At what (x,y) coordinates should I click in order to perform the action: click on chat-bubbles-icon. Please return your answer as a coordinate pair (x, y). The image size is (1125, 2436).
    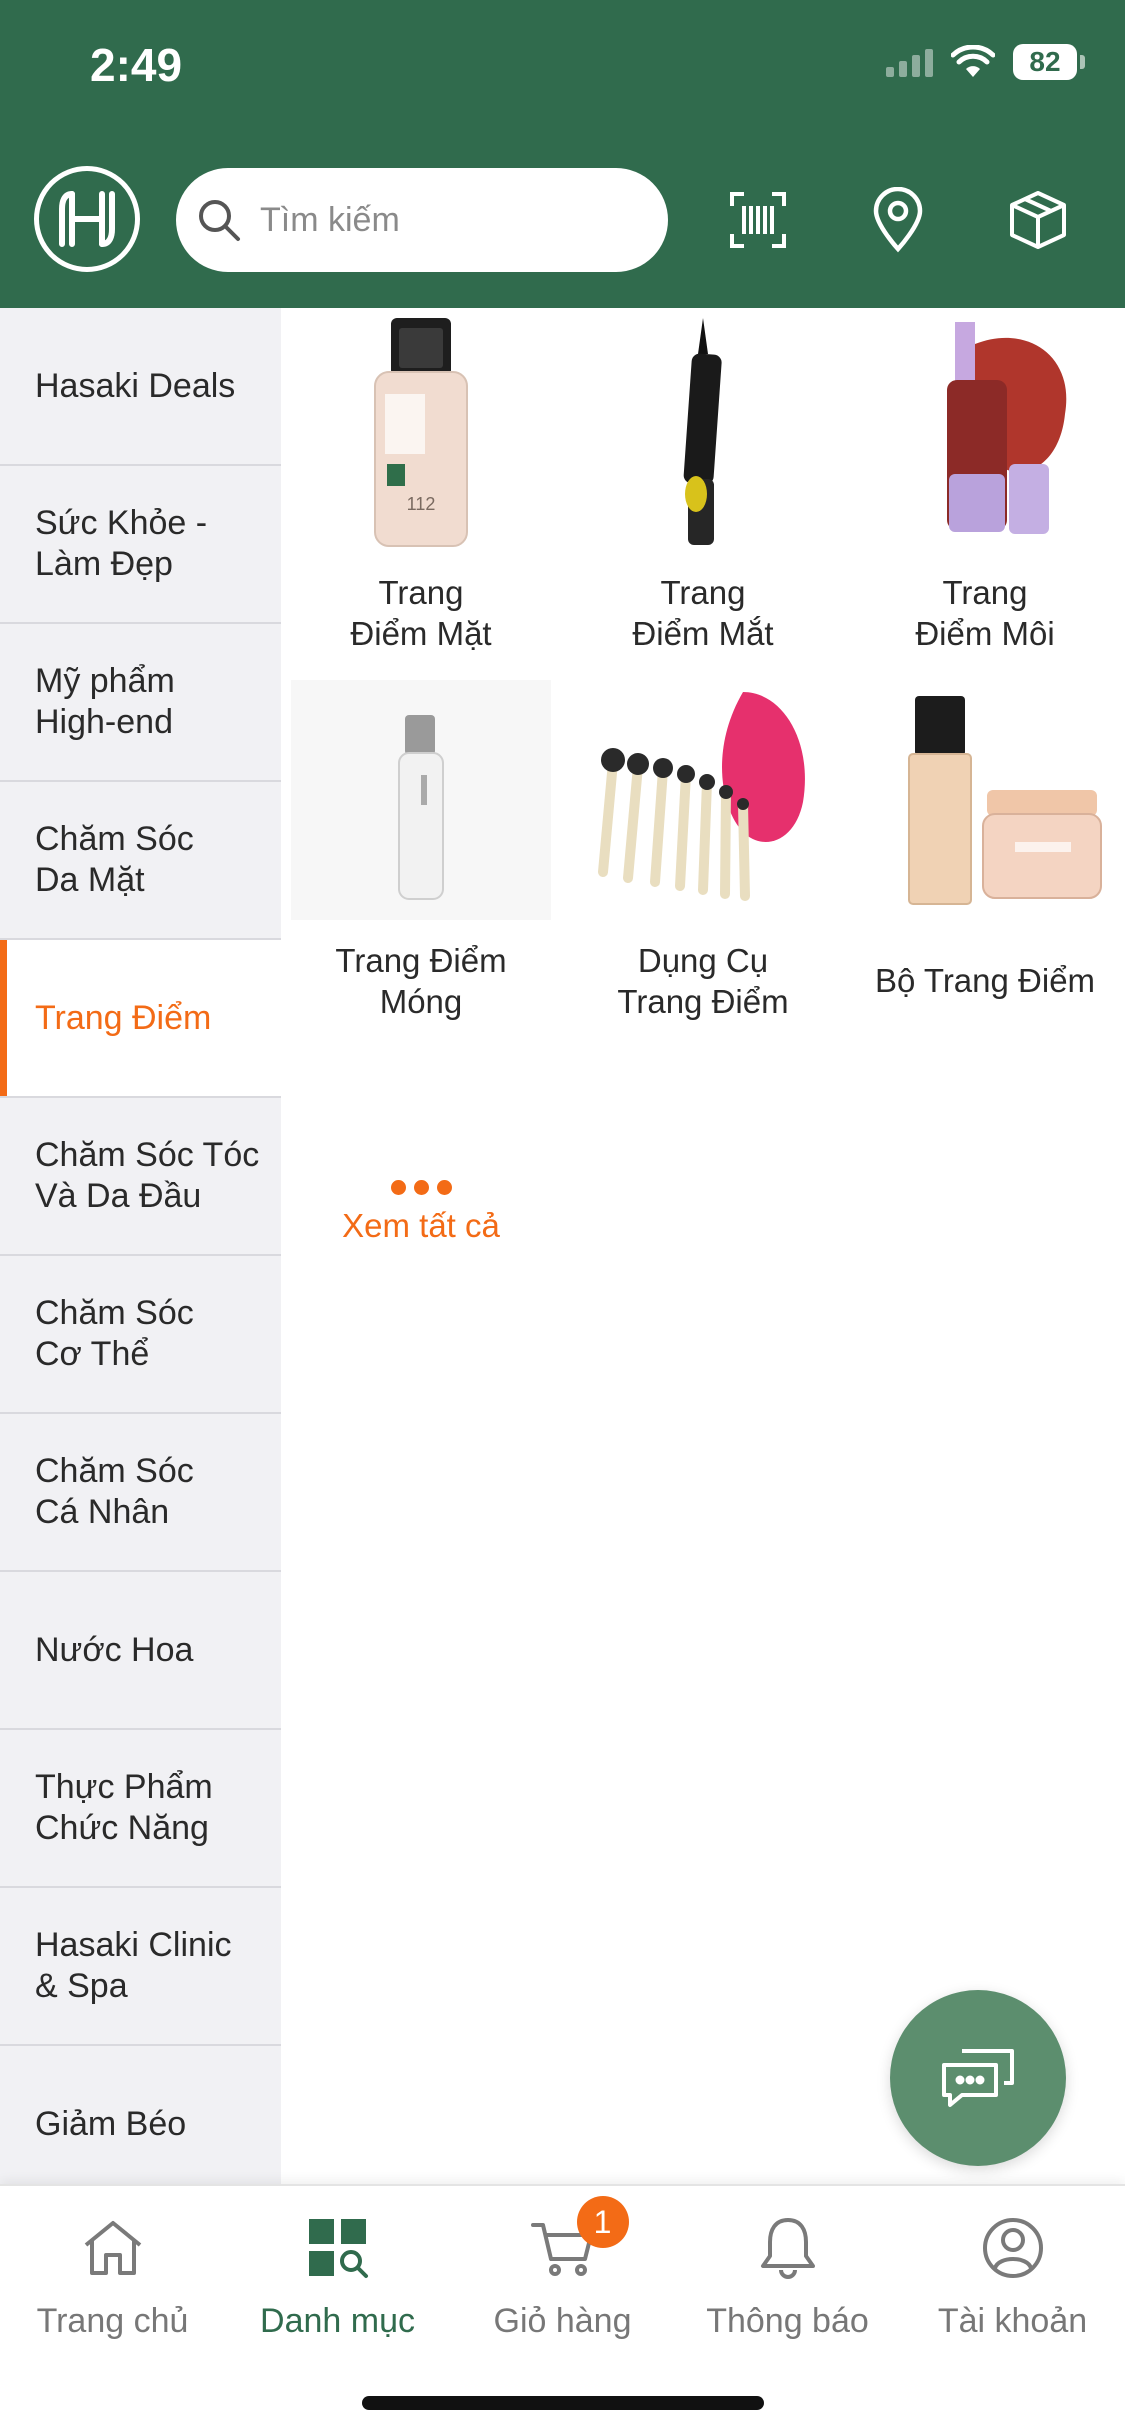
    Looking at the image, I should click on (978, 2078).